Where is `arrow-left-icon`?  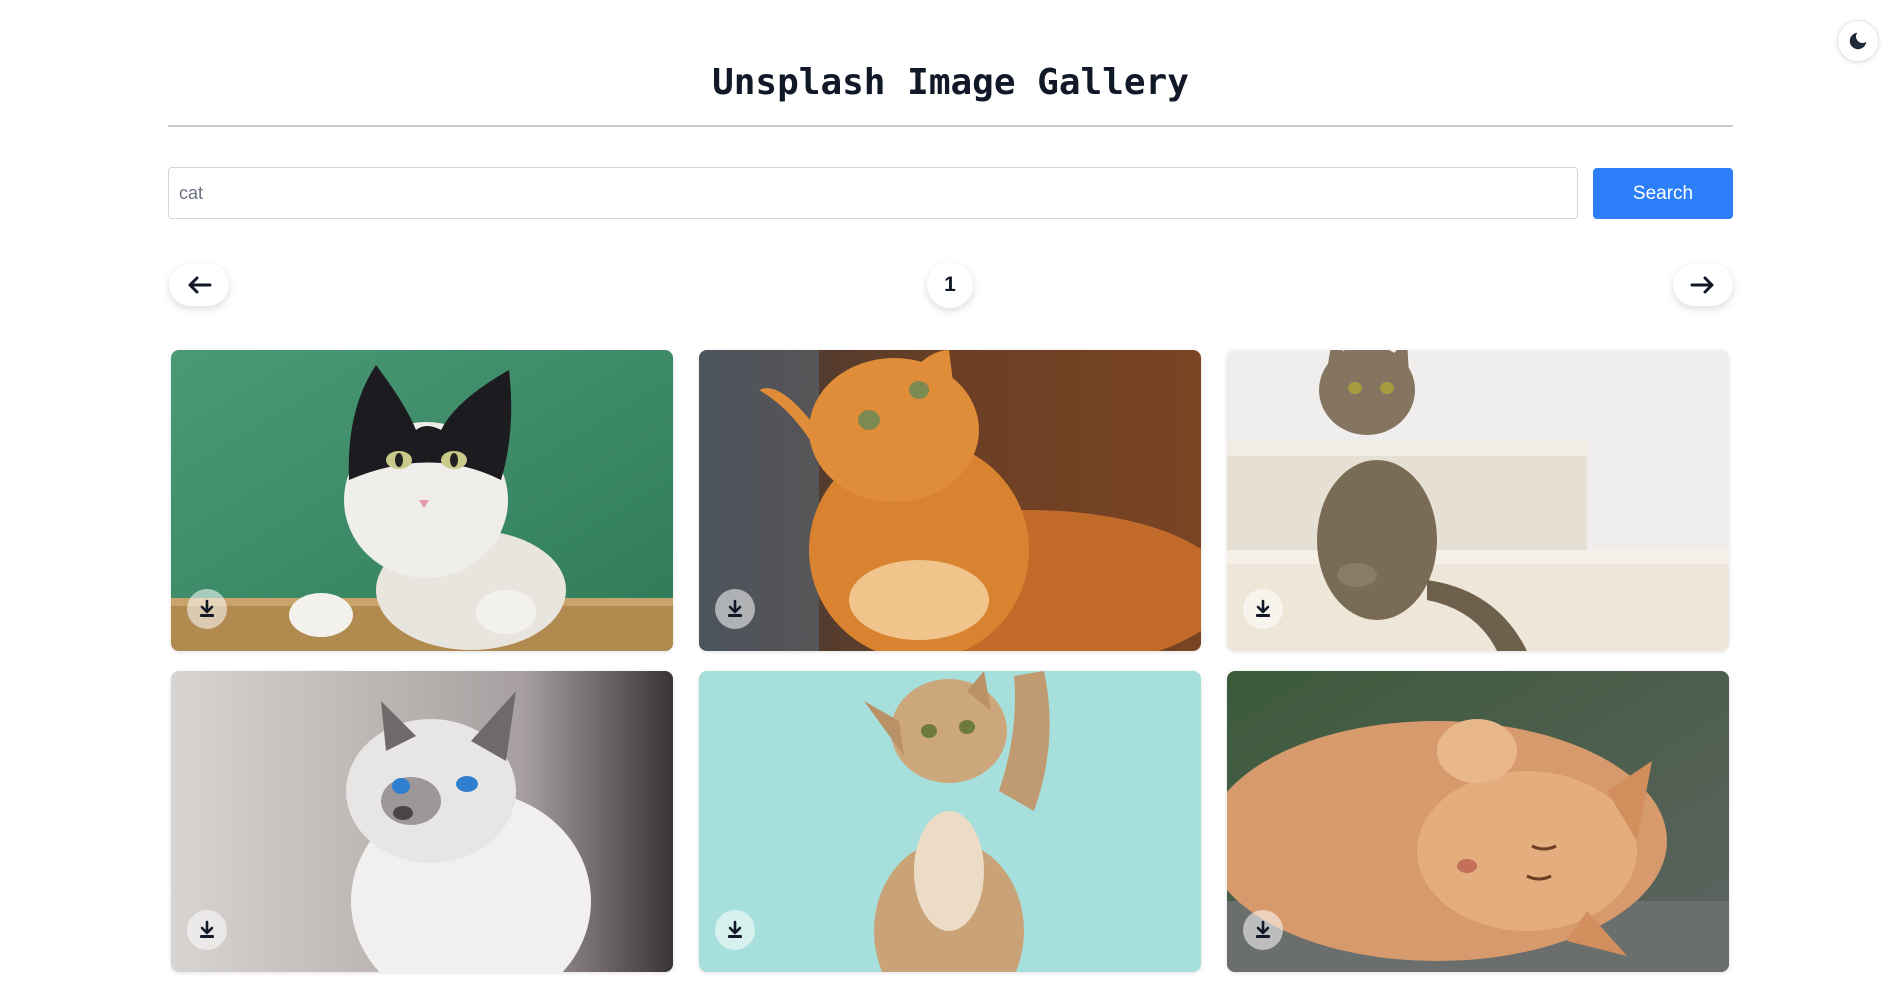
arrow-left-icon is located at coordinates (200, 285).